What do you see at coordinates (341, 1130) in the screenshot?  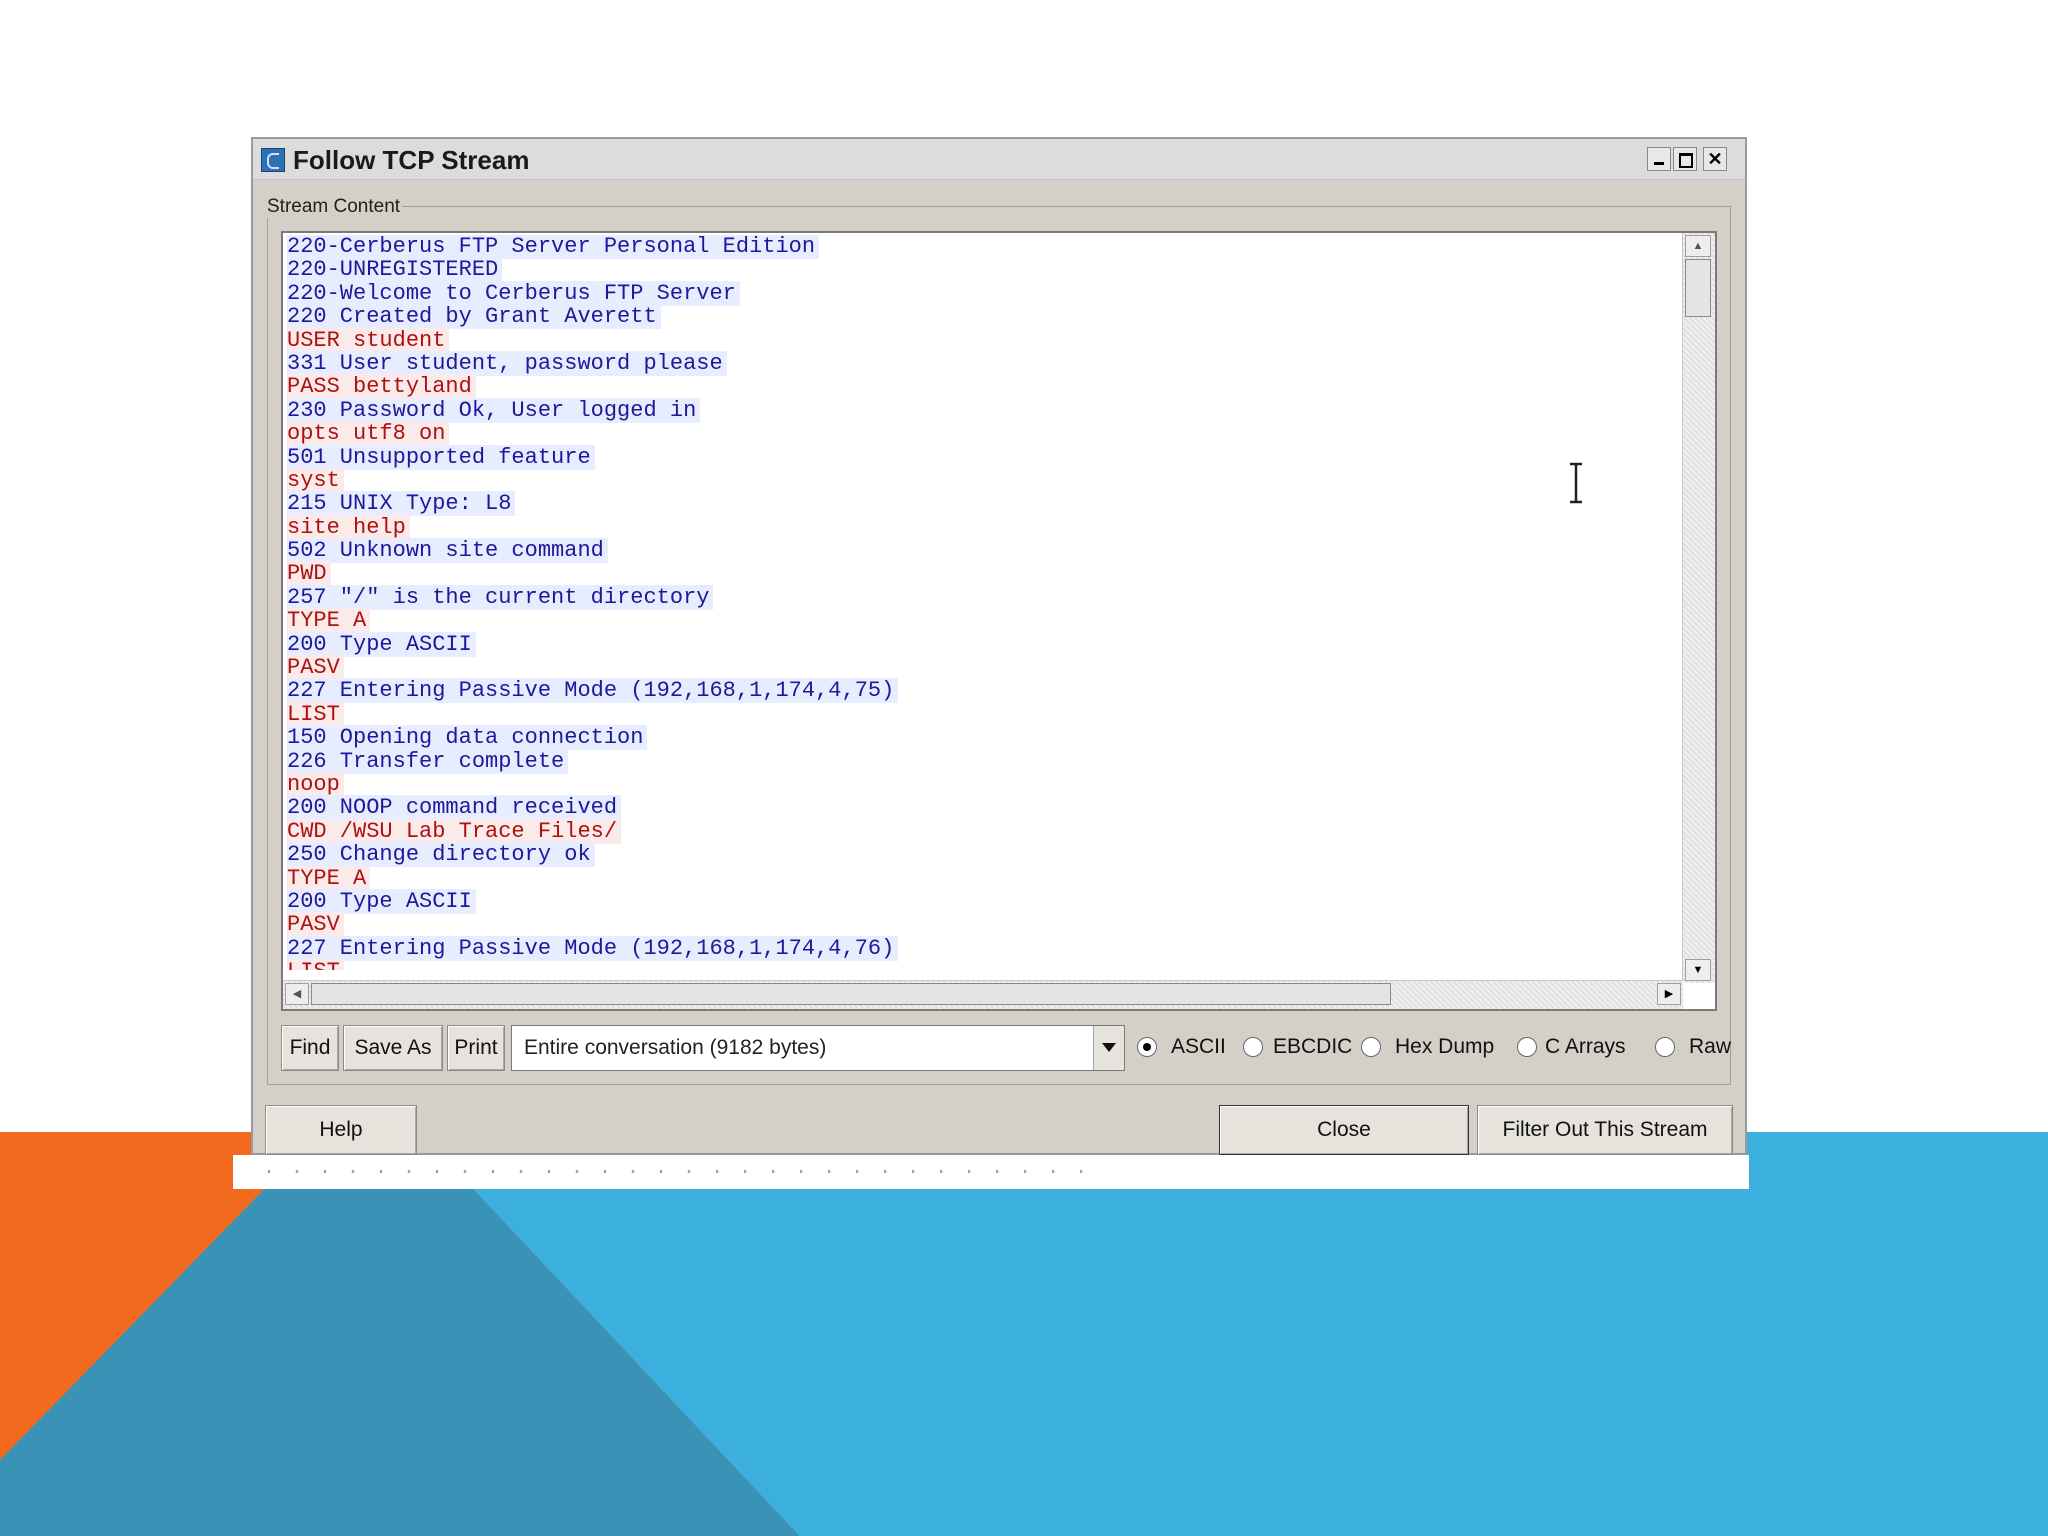 I see `help-button: Help` at bounding box center [341, 1130].